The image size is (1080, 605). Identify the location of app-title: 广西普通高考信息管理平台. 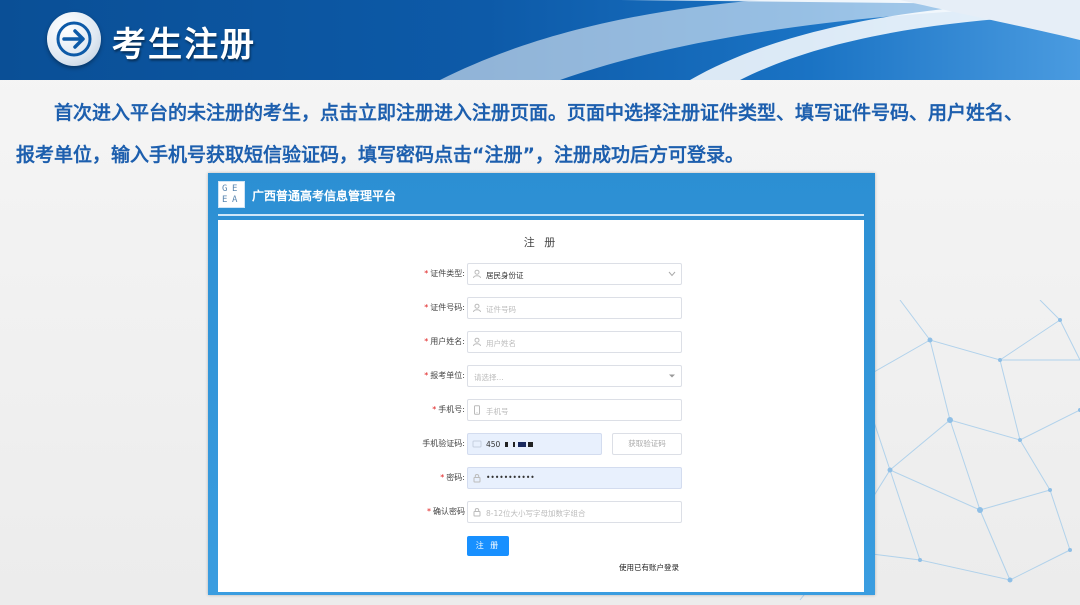
(324, 196).